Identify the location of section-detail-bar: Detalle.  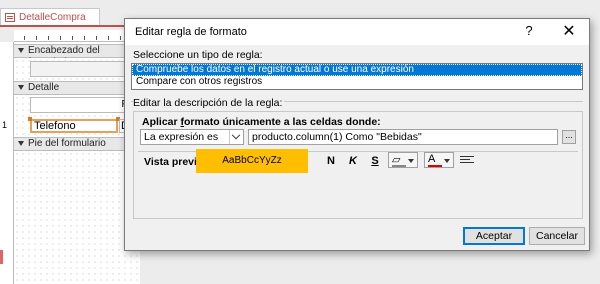
(77, 88).